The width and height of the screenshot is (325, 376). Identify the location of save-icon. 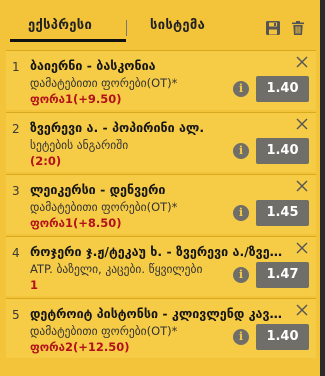
(273, 28).